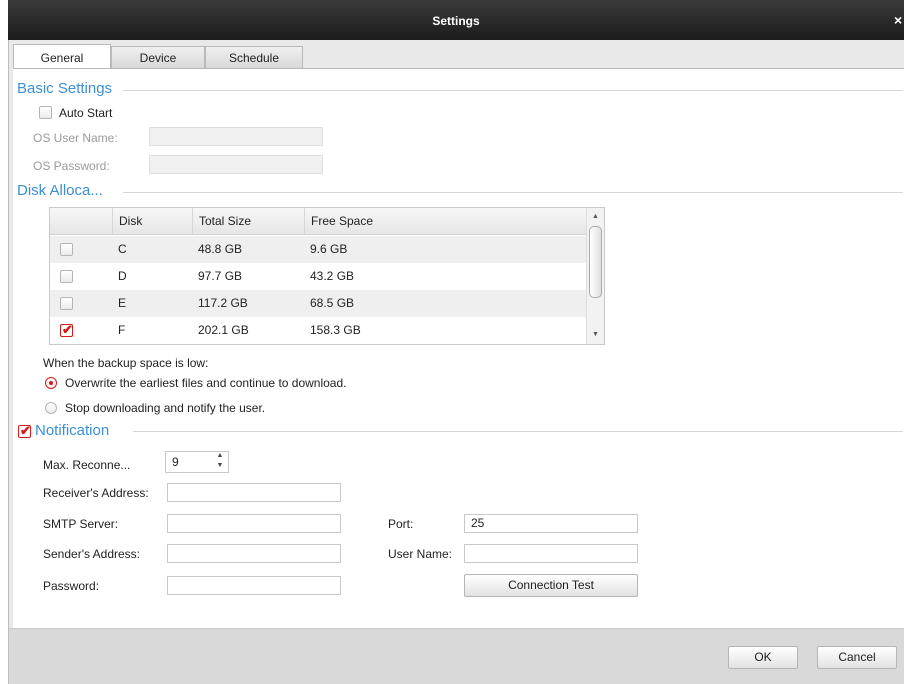 This screenshot has height=684, width=904. What do you see at coordinates (236, 136) in the screenshot?
I see `os-user-name-field` at bounding box center [236, 136].